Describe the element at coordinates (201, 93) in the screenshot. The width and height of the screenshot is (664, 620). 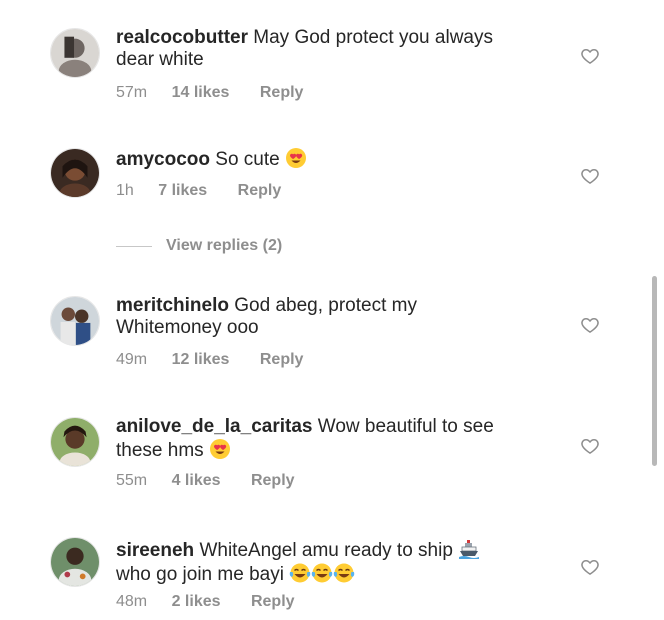
I see `comment-likes: 14 likes` at that location.